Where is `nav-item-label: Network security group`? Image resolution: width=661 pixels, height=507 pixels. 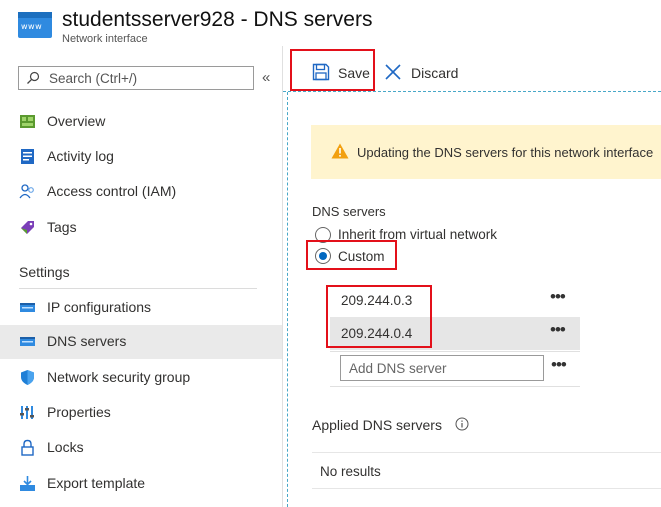
nav-item-label: Network security group is located at coordinates (119, 377).